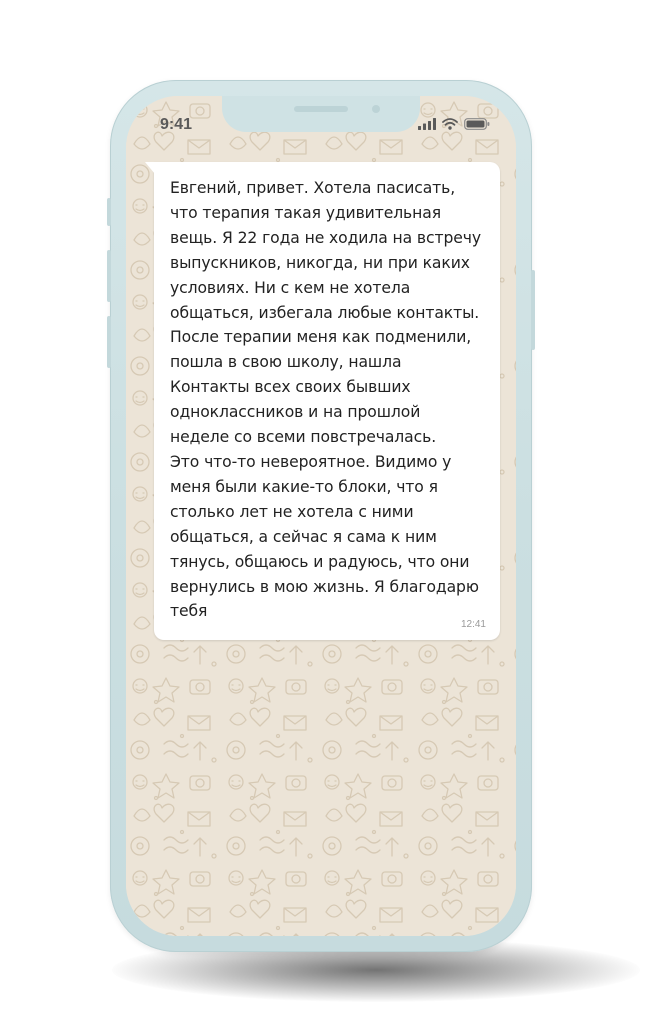 The height and width of the screenshot is (1032, 646). What do you see at coordinates (109, 342) in the screenshot?
I see `volume-down-button` at bounding box center [109, 342].